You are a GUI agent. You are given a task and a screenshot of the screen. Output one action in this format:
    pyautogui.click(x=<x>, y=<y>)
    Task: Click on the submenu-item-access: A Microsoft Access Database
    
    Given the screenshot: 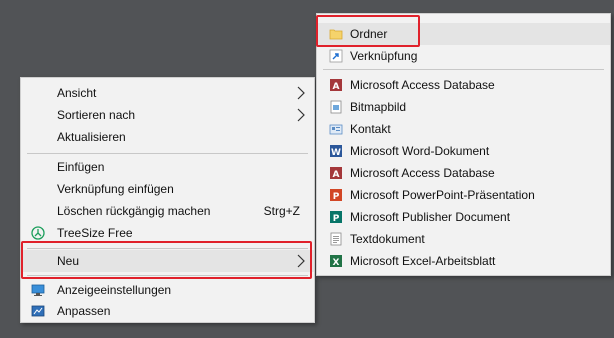 What is the action you would take?
    pyautogui.click(x=463, y=85)
    